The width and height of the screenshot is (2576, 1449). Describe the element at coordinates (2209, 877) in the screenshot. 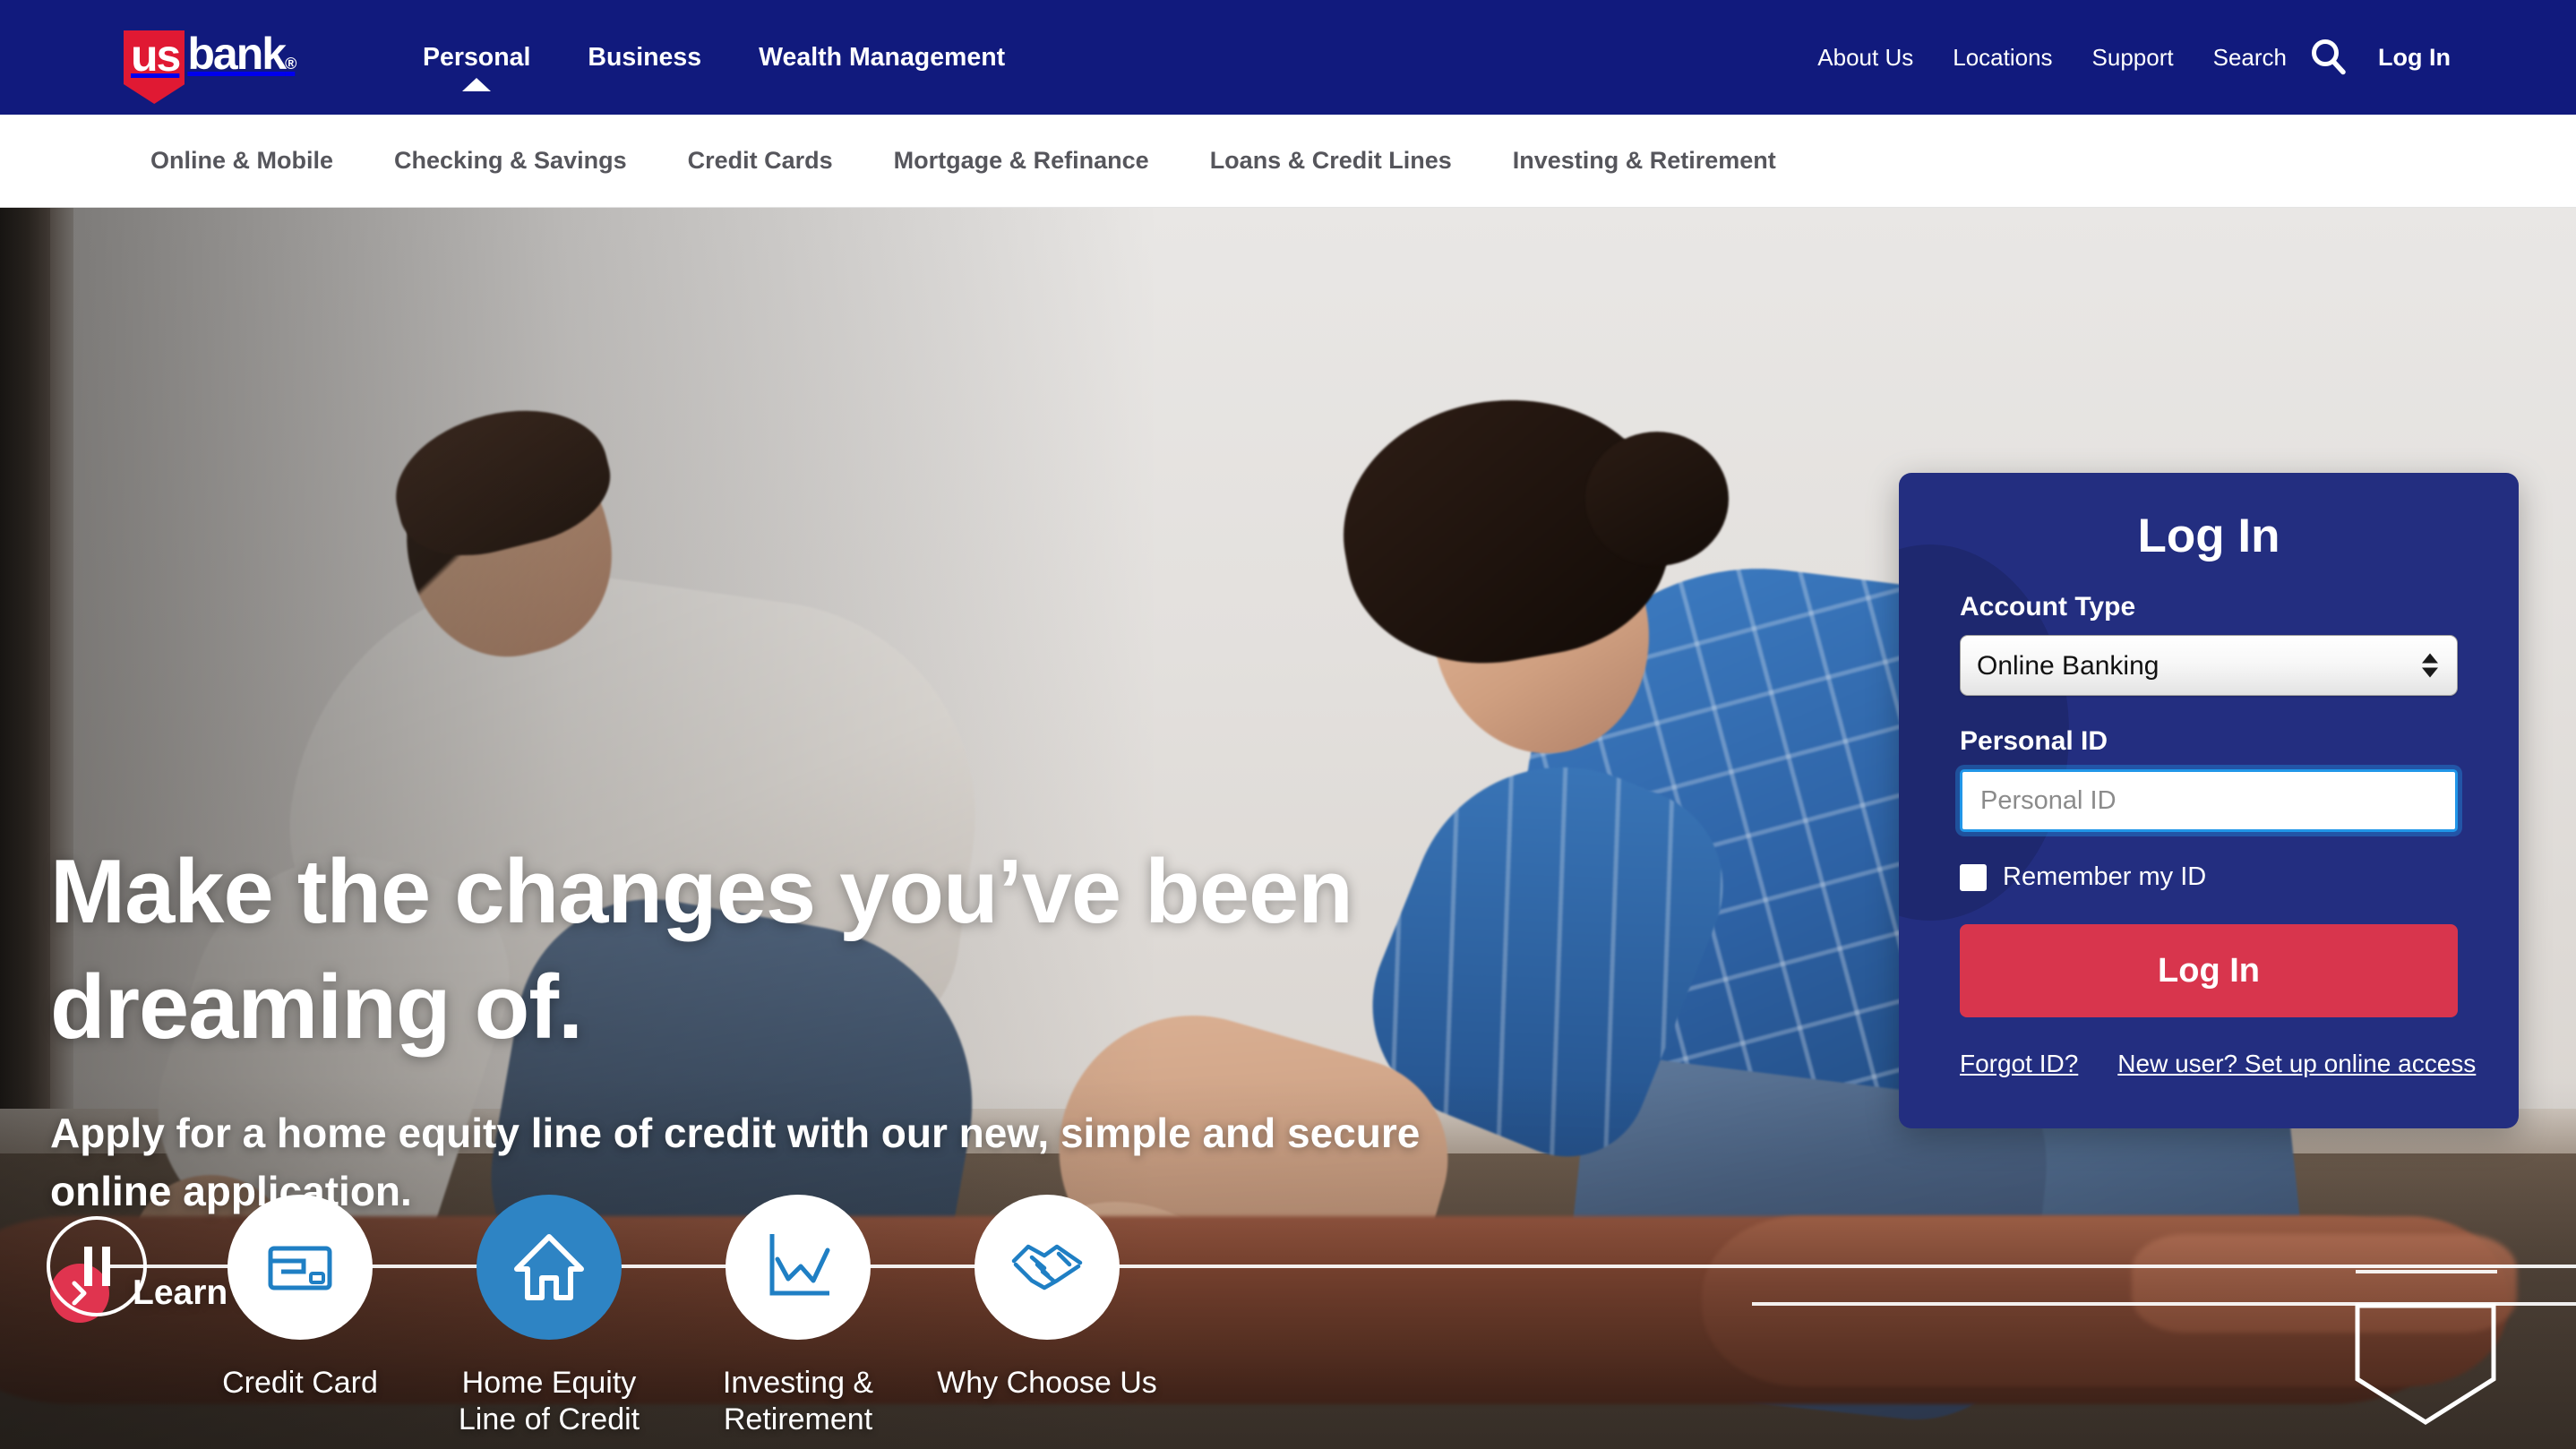

I see `remember-my-id-row: Remember my ID` at that location.